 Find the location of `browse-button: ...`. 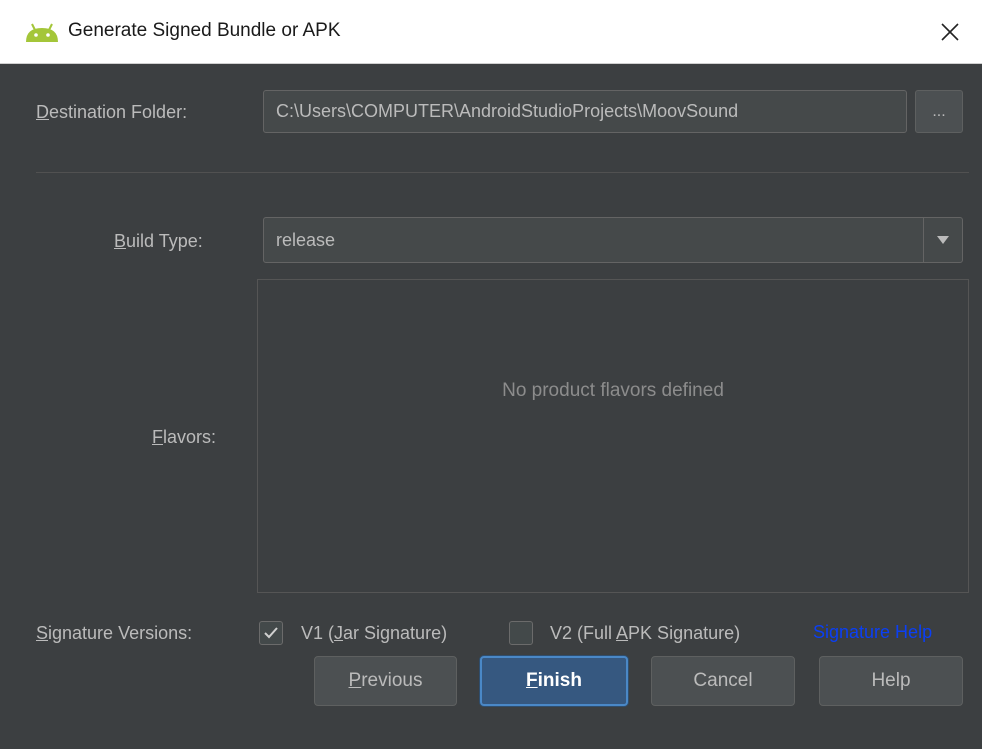

browse-button: ... is located at coordinates (939, 111).